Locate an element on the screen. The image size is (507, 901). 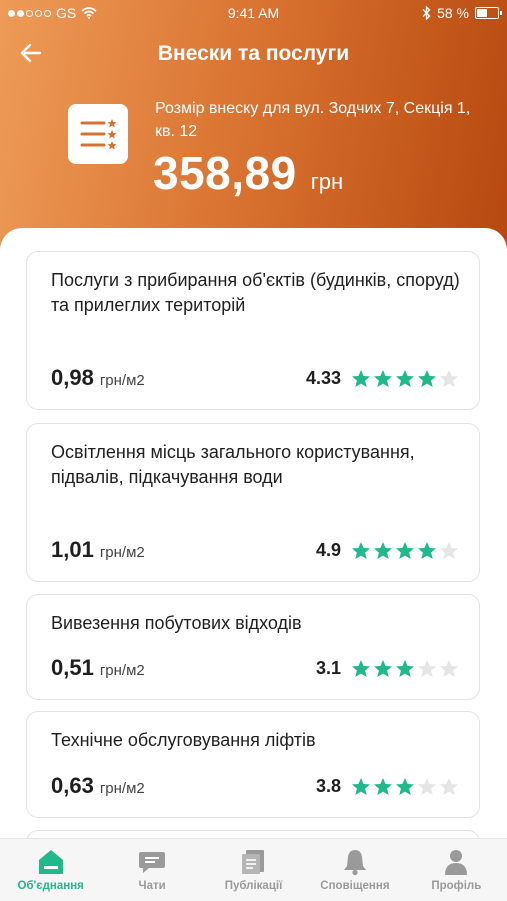
price-value: 0,98 is located at coordinates (72, 377).